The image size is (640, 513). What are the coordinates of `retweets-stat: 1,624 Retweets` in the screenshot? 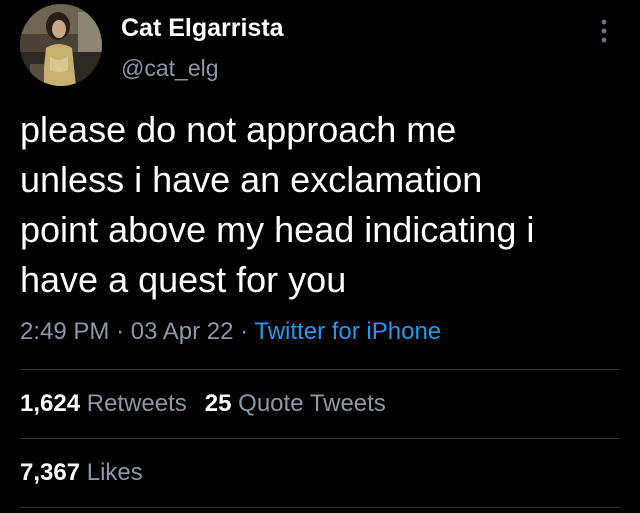 It's located at (103, 403).